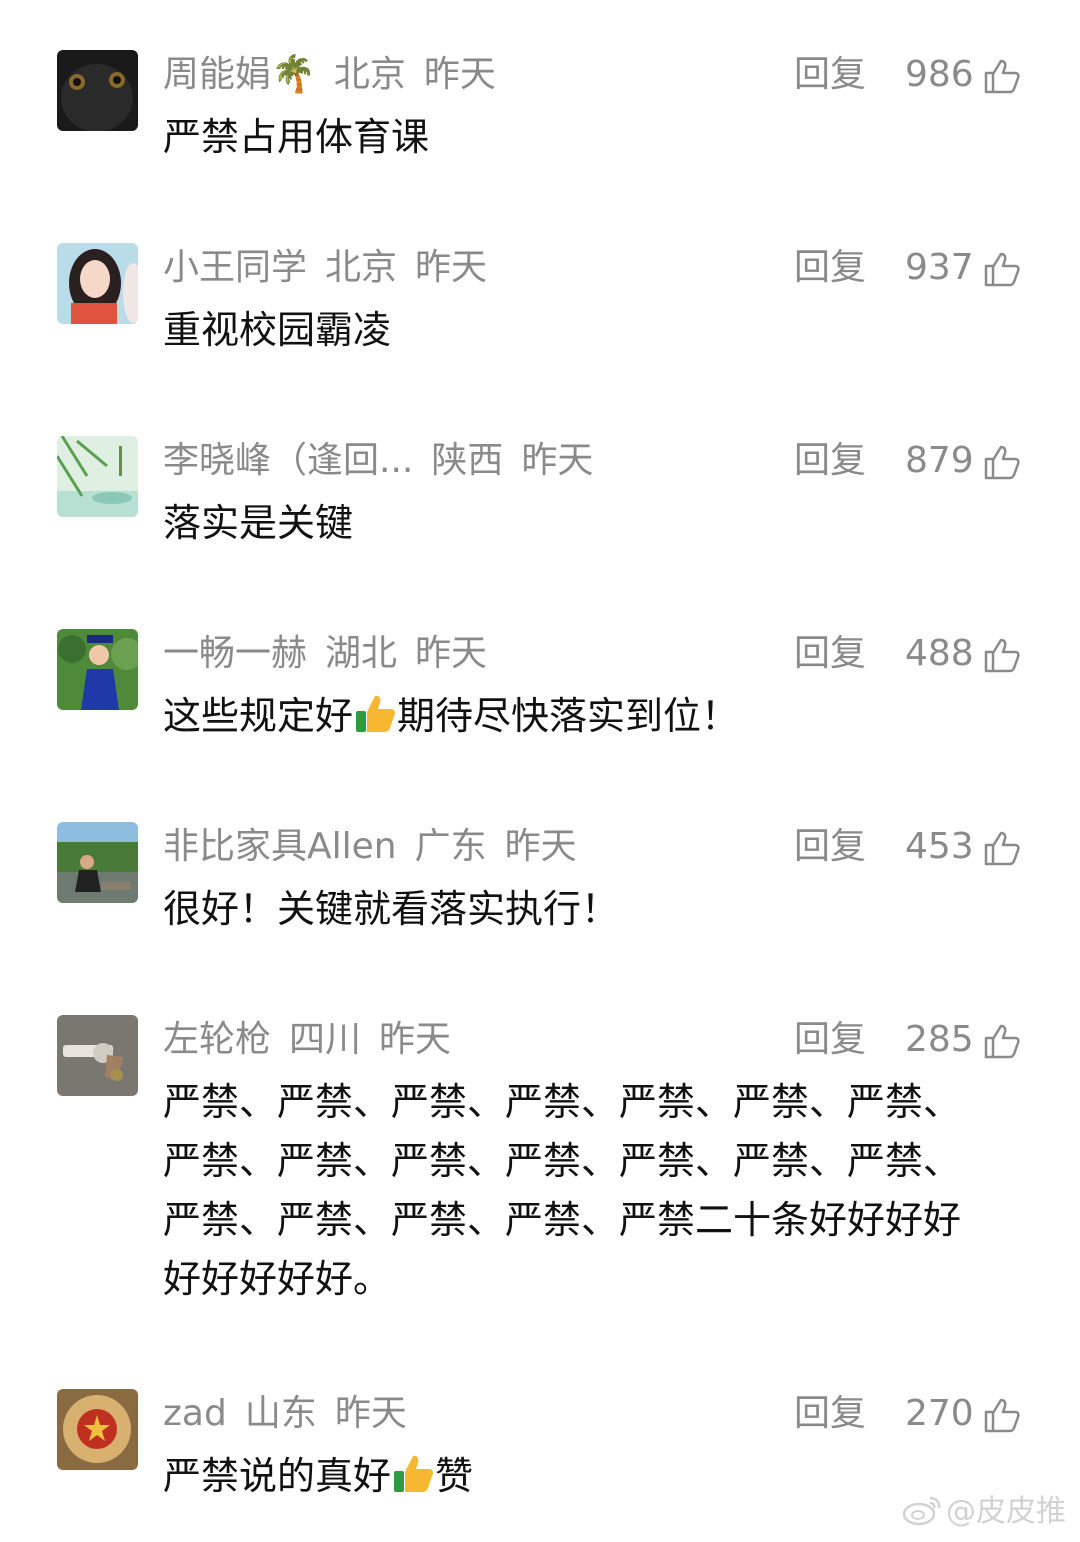 Image resolution: width=1080 pixels, height=1542 pixels. I want to click on like-count: 488, so click(939, 653).